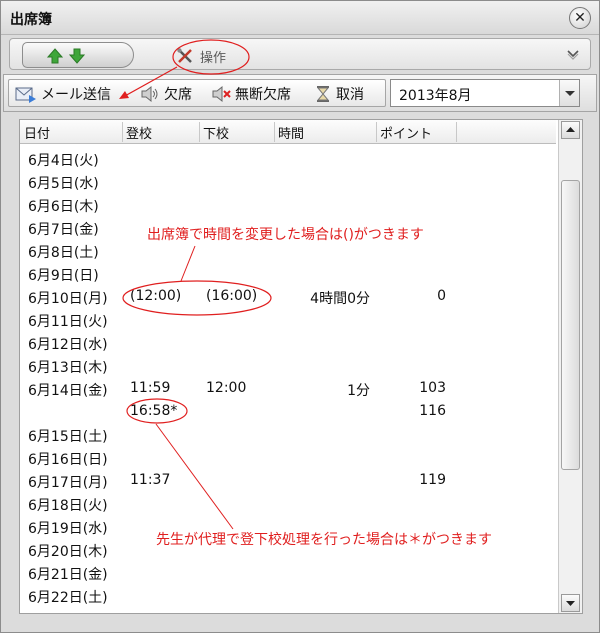 Image resolution: width=600 pixels, height=634 pixels. Describe the element at coordinates (300, 18) in the screenshot. I see `title-bar: 出席簿 ✕` at that location.